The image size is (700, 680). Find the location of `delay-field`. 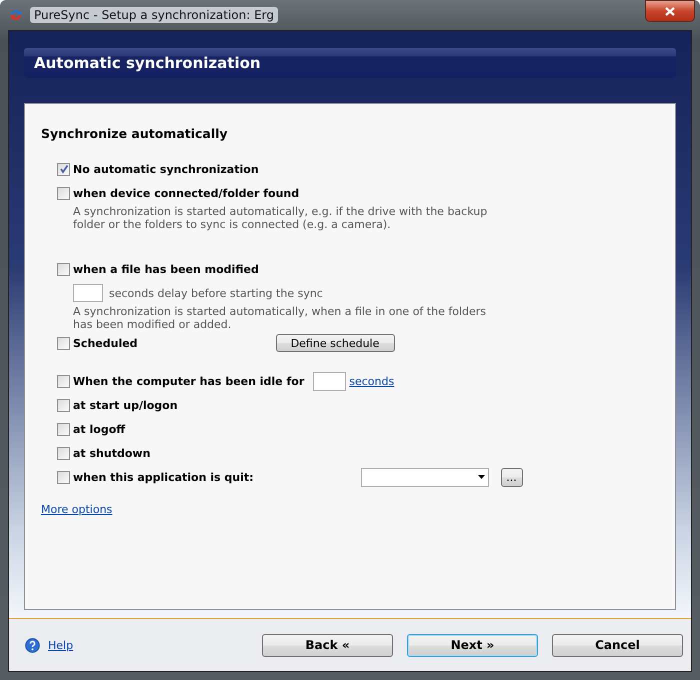

delay-field is located at coordinates (88, 293).